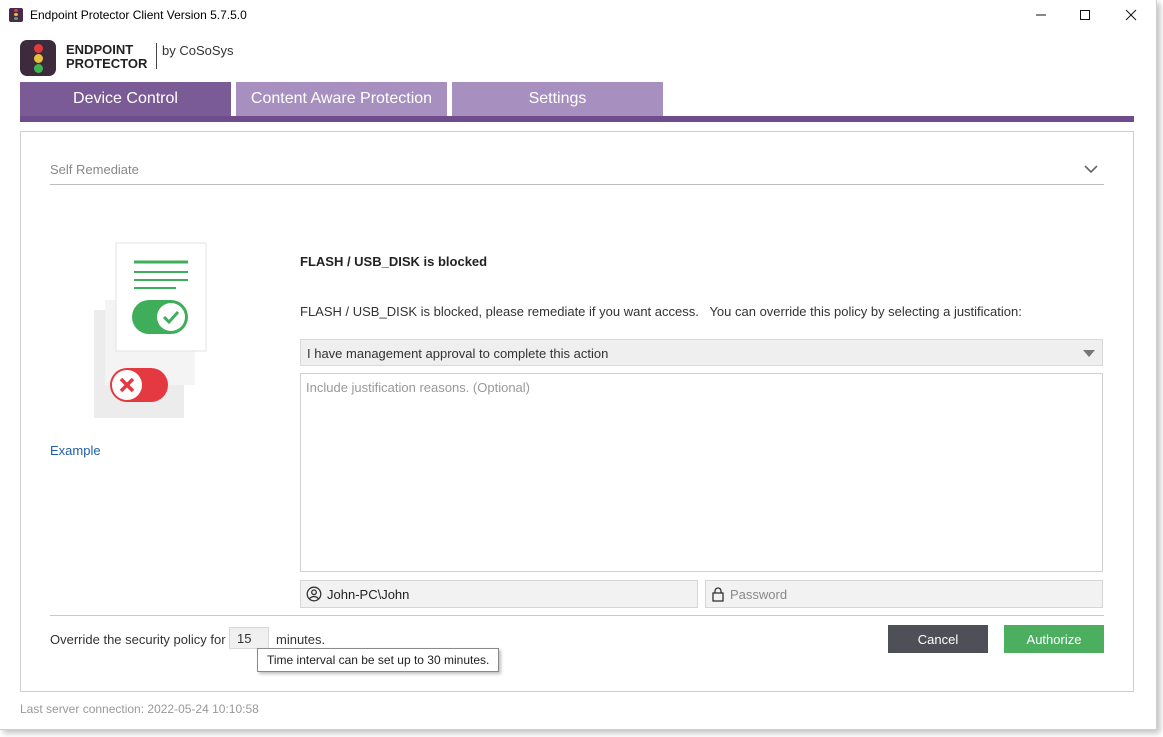  I want to click on close-icon, so click(1131, 15).